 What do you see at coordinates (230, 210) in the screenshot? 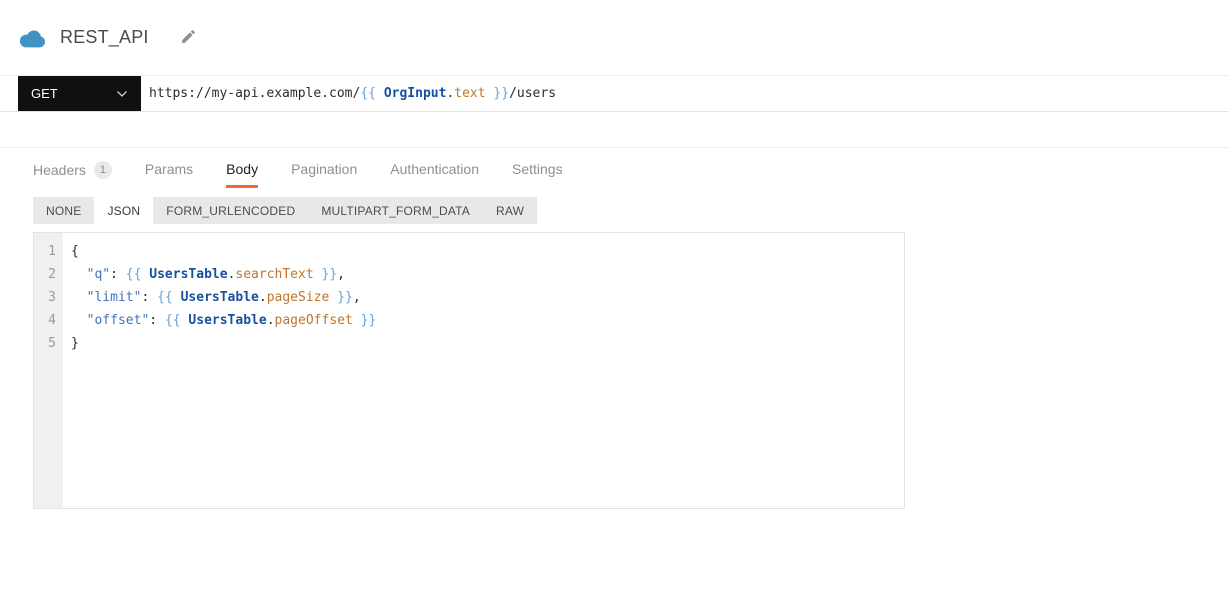
I see `body-type-tab-form-urlencoded: FORM_URLENCODED` at bounding box center [230, 210].